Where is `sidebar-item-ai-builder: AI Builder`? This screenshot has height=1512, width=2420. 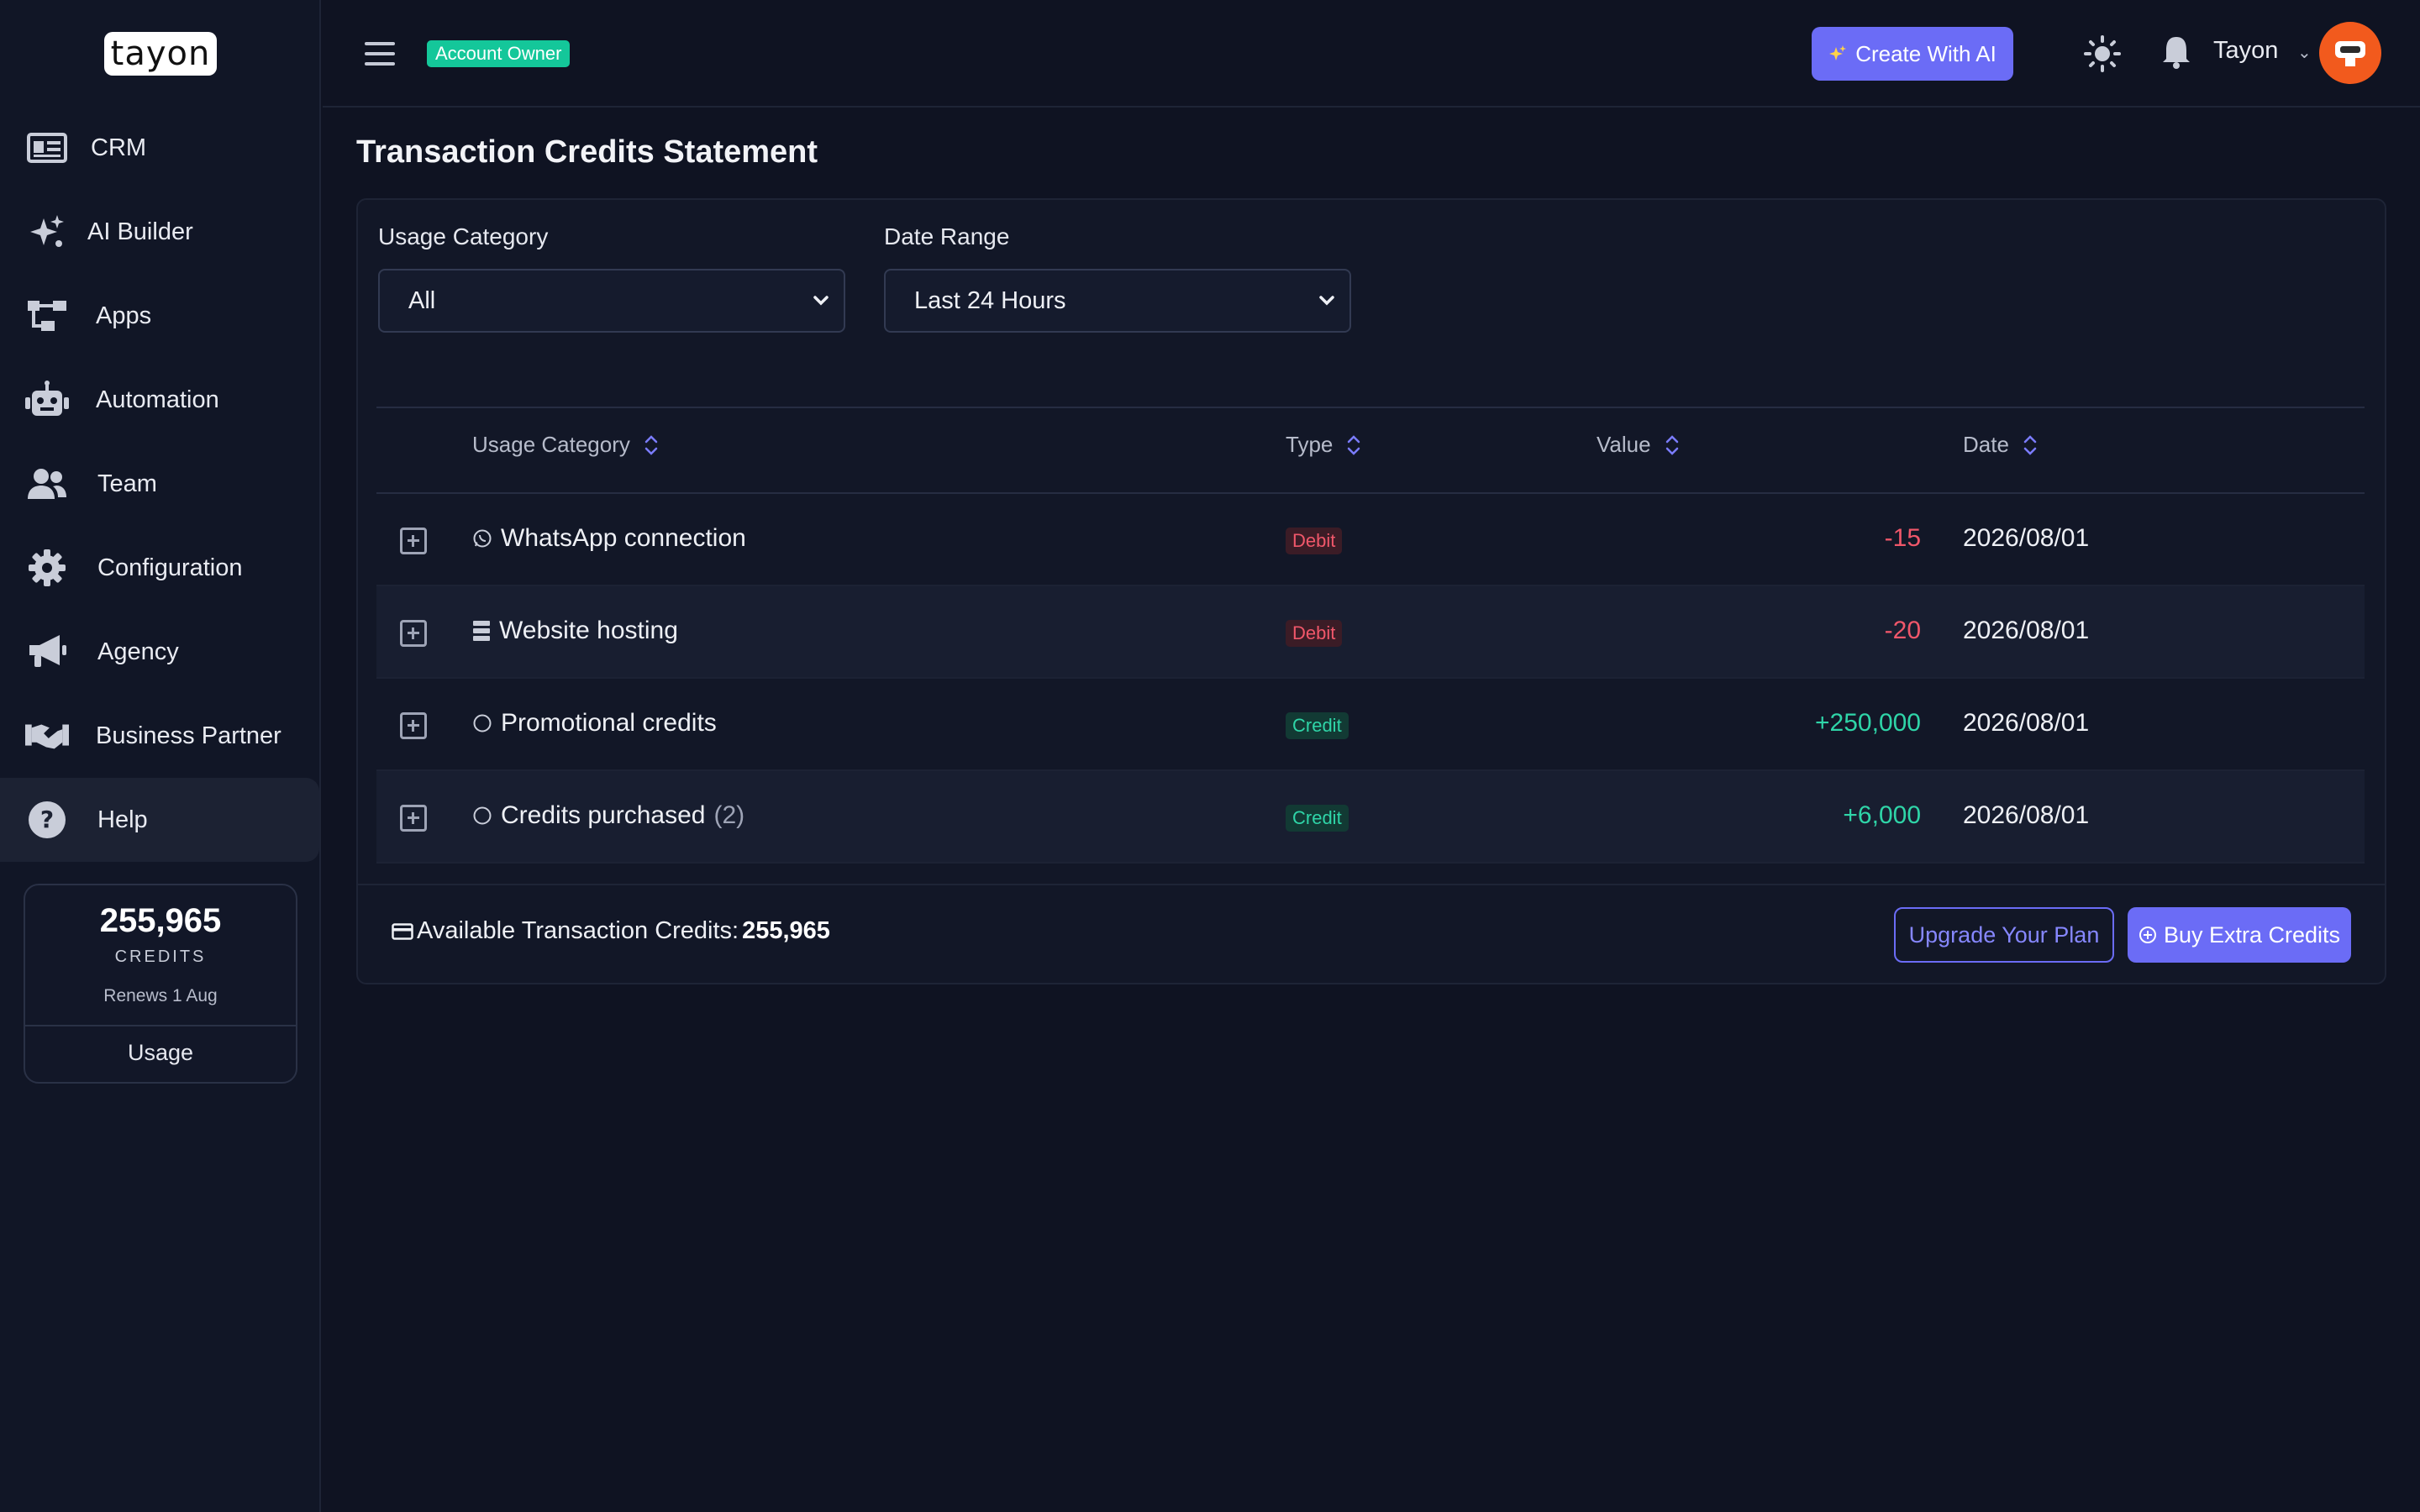 sidebar-item-ai-builder: AI Builder is located at coordinates (161, 232).